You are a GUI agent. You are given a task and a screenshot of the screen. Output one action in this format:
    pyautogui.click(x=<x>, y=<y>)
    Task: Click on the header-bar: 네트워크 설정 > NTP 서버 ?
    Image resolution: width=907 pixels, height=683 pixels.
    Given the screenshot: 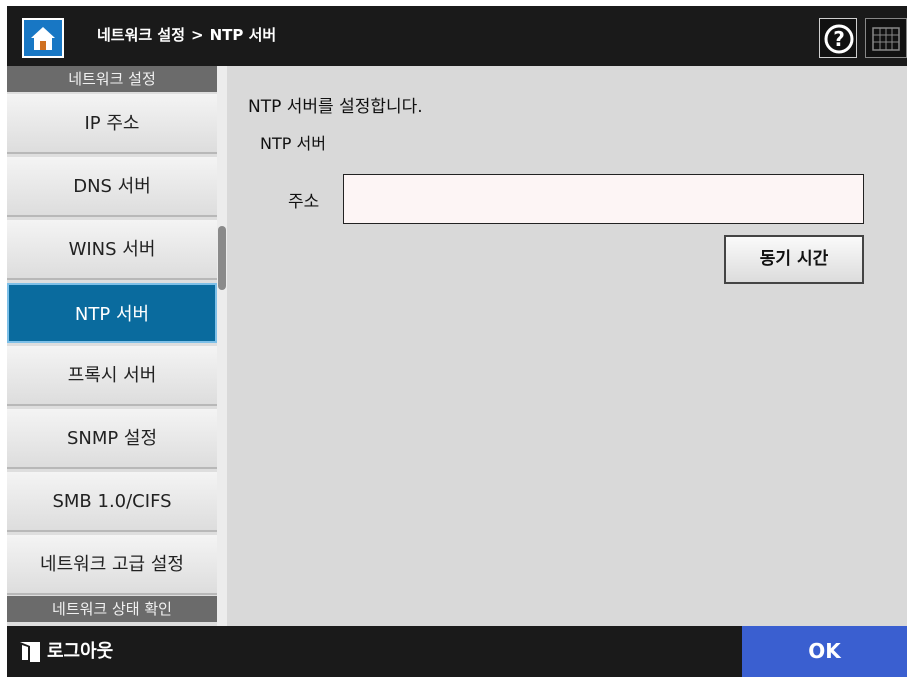 What is the action you would take?
    pyautogui.click(x=457, y=36)
    